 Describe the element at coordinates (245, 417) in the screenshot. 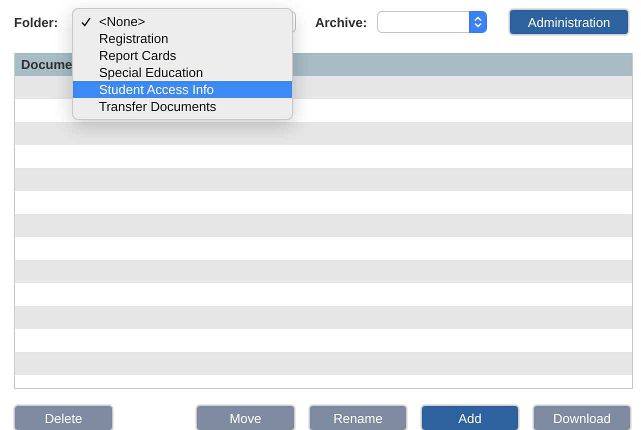

I see `action-button: Move` at that location.